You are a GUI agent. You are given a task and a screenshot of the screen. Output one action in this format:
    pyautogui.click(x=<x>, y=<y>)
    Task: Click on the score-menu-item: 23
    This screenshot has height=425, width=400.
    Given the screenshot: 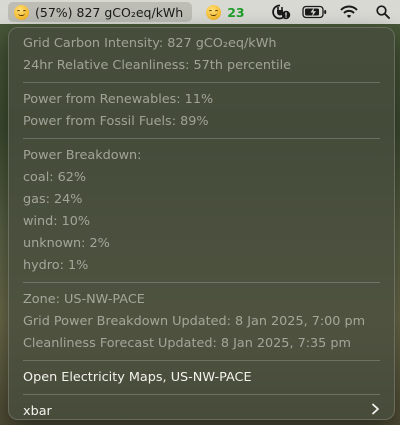 What is the action you would take?
    pyautogui.click(x=225, y=12)
    